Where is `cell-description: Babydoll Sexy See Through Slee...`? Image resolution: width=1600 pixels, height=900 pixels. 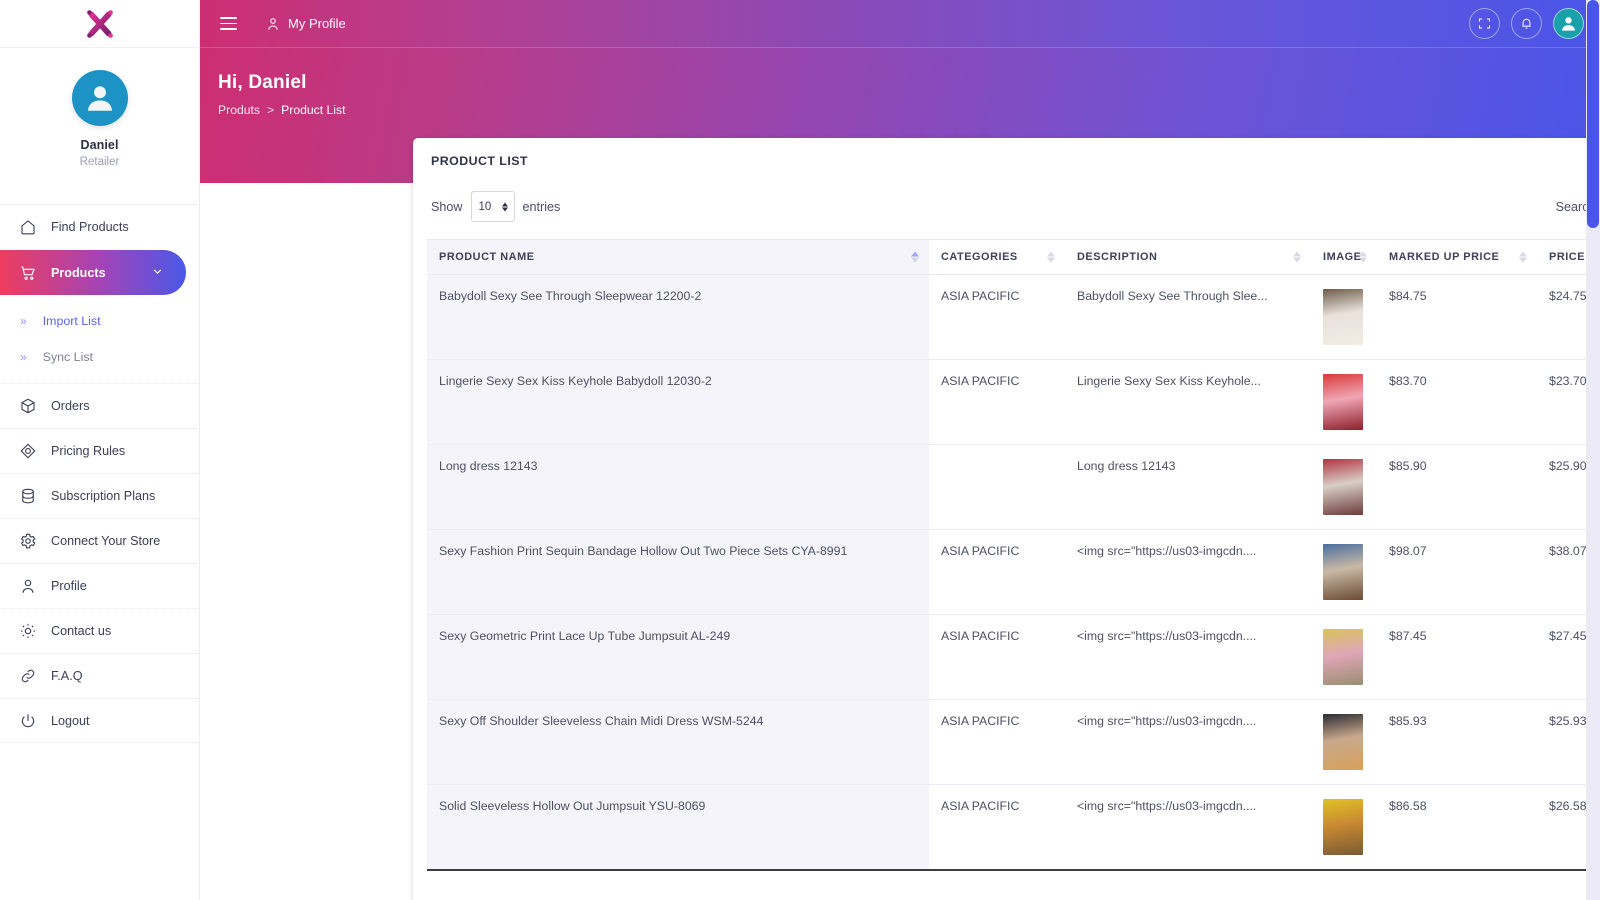
cell-description: Babydoll Sexy See Through Slee... is located at coordinates (1188, 317).